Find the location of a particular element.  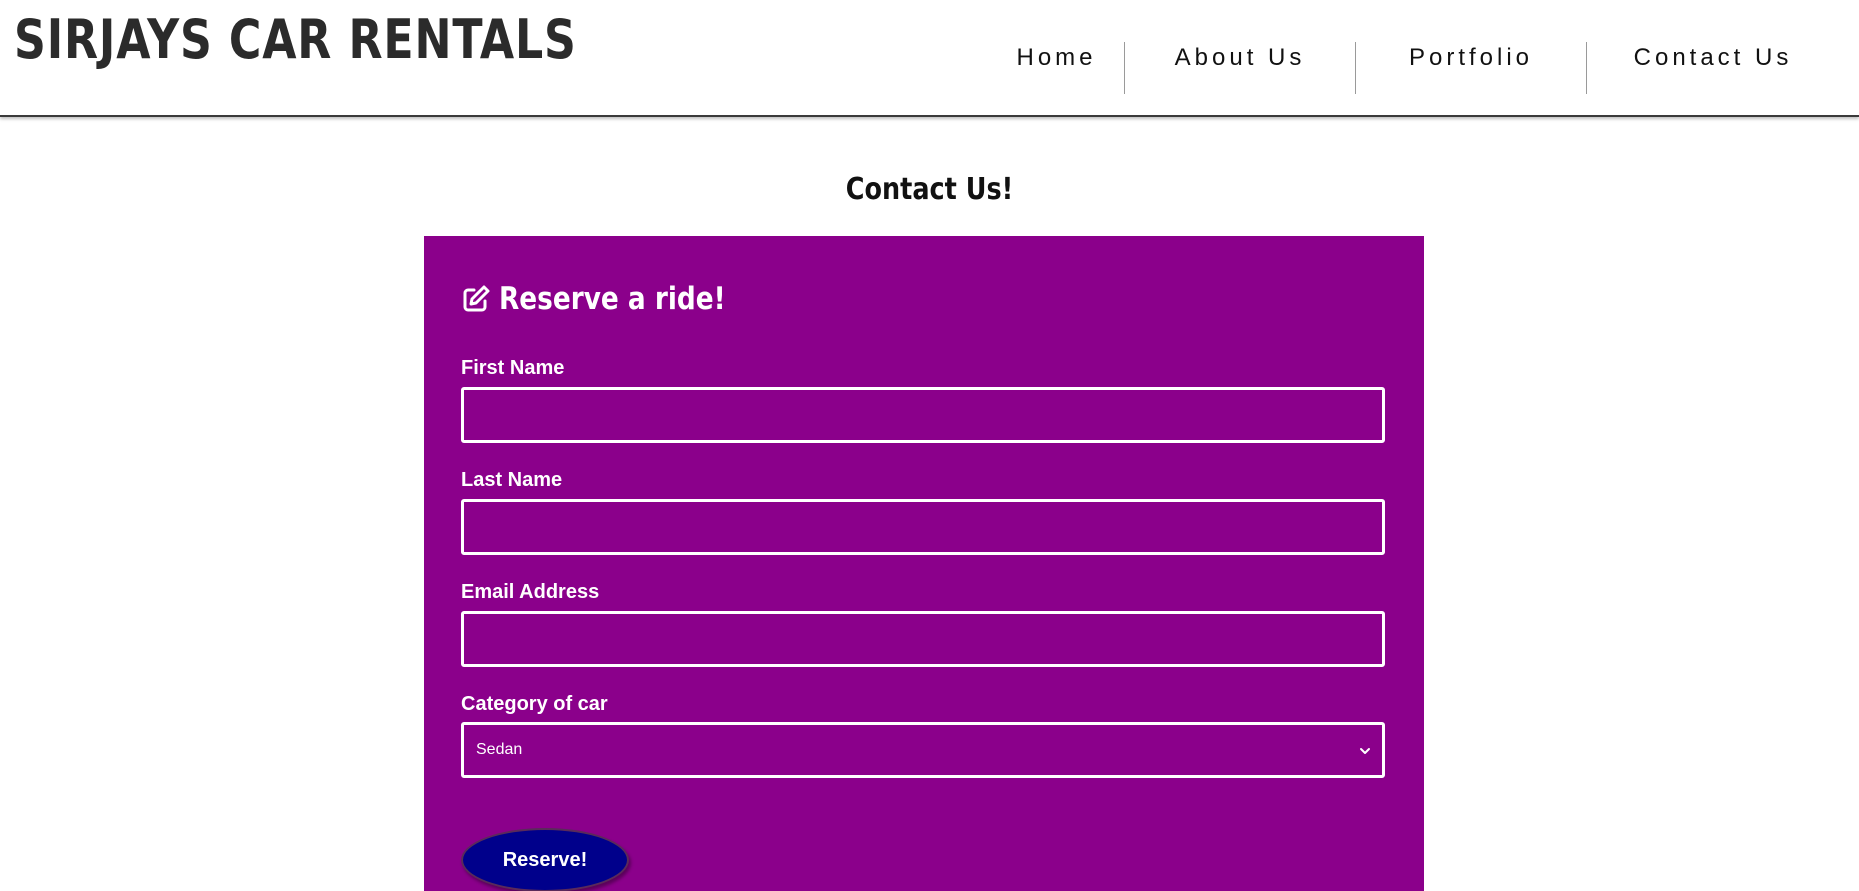

last-name-label: Last Name is located at coordinates (512, 480).